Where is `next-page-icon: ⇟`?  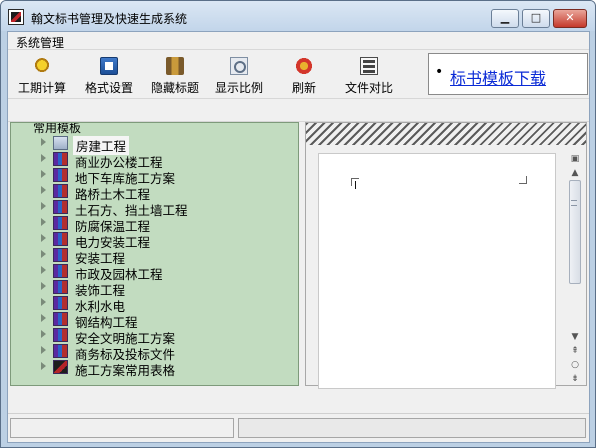
next-page-icon: ⇟ is located at coordinates (575, 379).